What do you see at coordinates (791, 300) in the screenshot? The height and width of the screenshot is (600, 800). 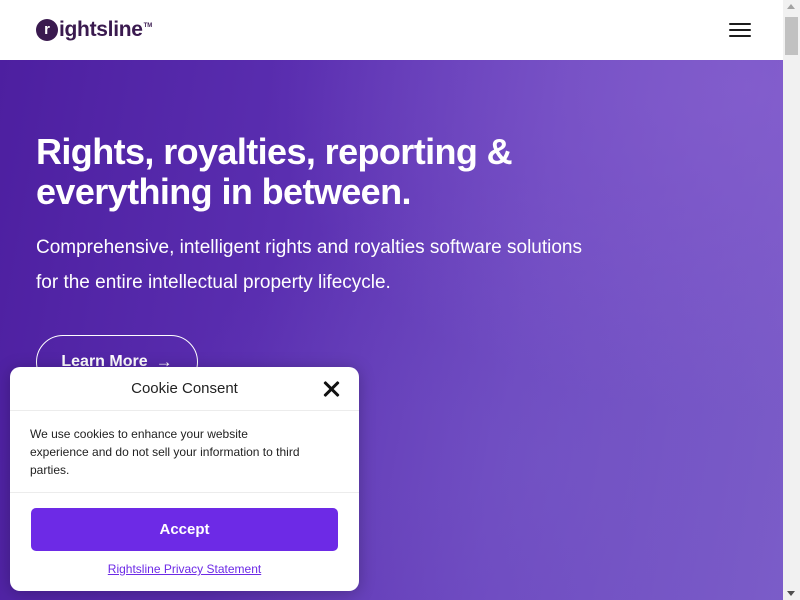 I see `vertical-scrollbar` at bounding box center [791, 300].